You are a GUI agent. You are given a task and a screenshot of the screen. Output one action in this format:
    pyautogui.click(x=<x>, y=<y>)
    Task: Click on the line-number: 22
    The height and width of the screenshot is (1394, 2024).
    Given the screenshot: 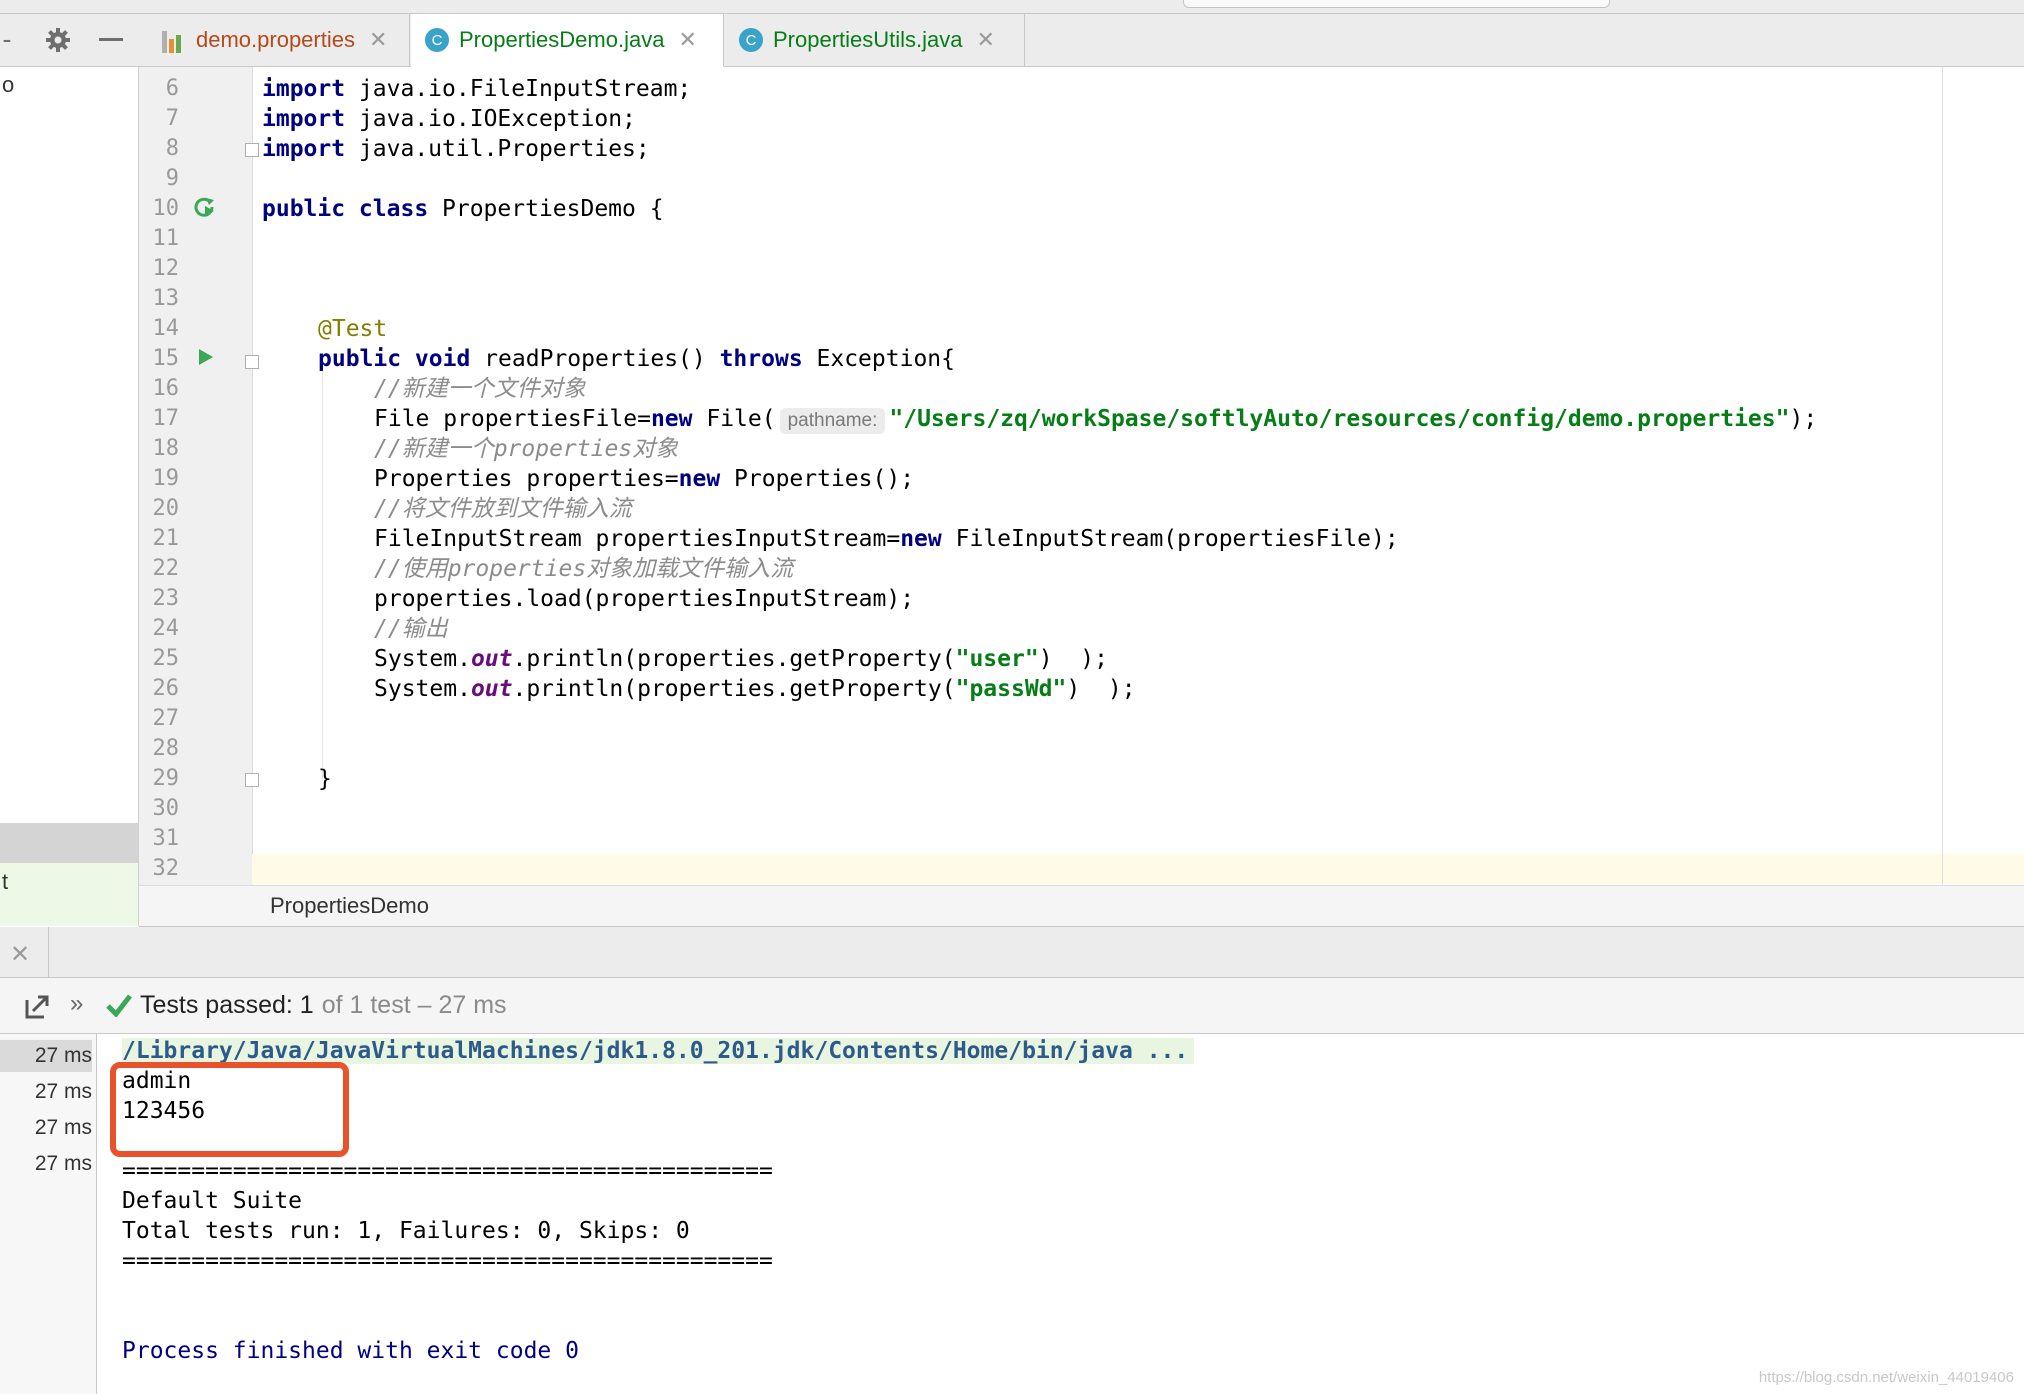 What is the action you would take?
    pyautogui.click(x=166, y=568)
    